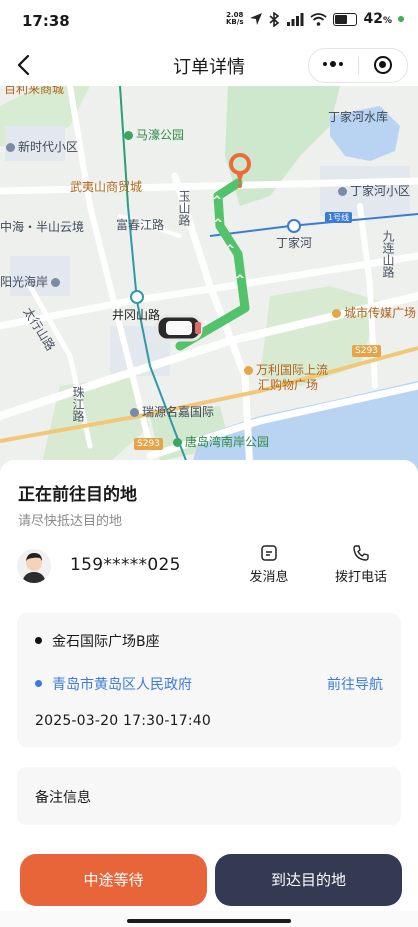 The height and width of the screenshot is (927, 418). Describe the element at coordinates (339, 217) in the screenshot. I see `metro-line-badge: 1号线` at that location.